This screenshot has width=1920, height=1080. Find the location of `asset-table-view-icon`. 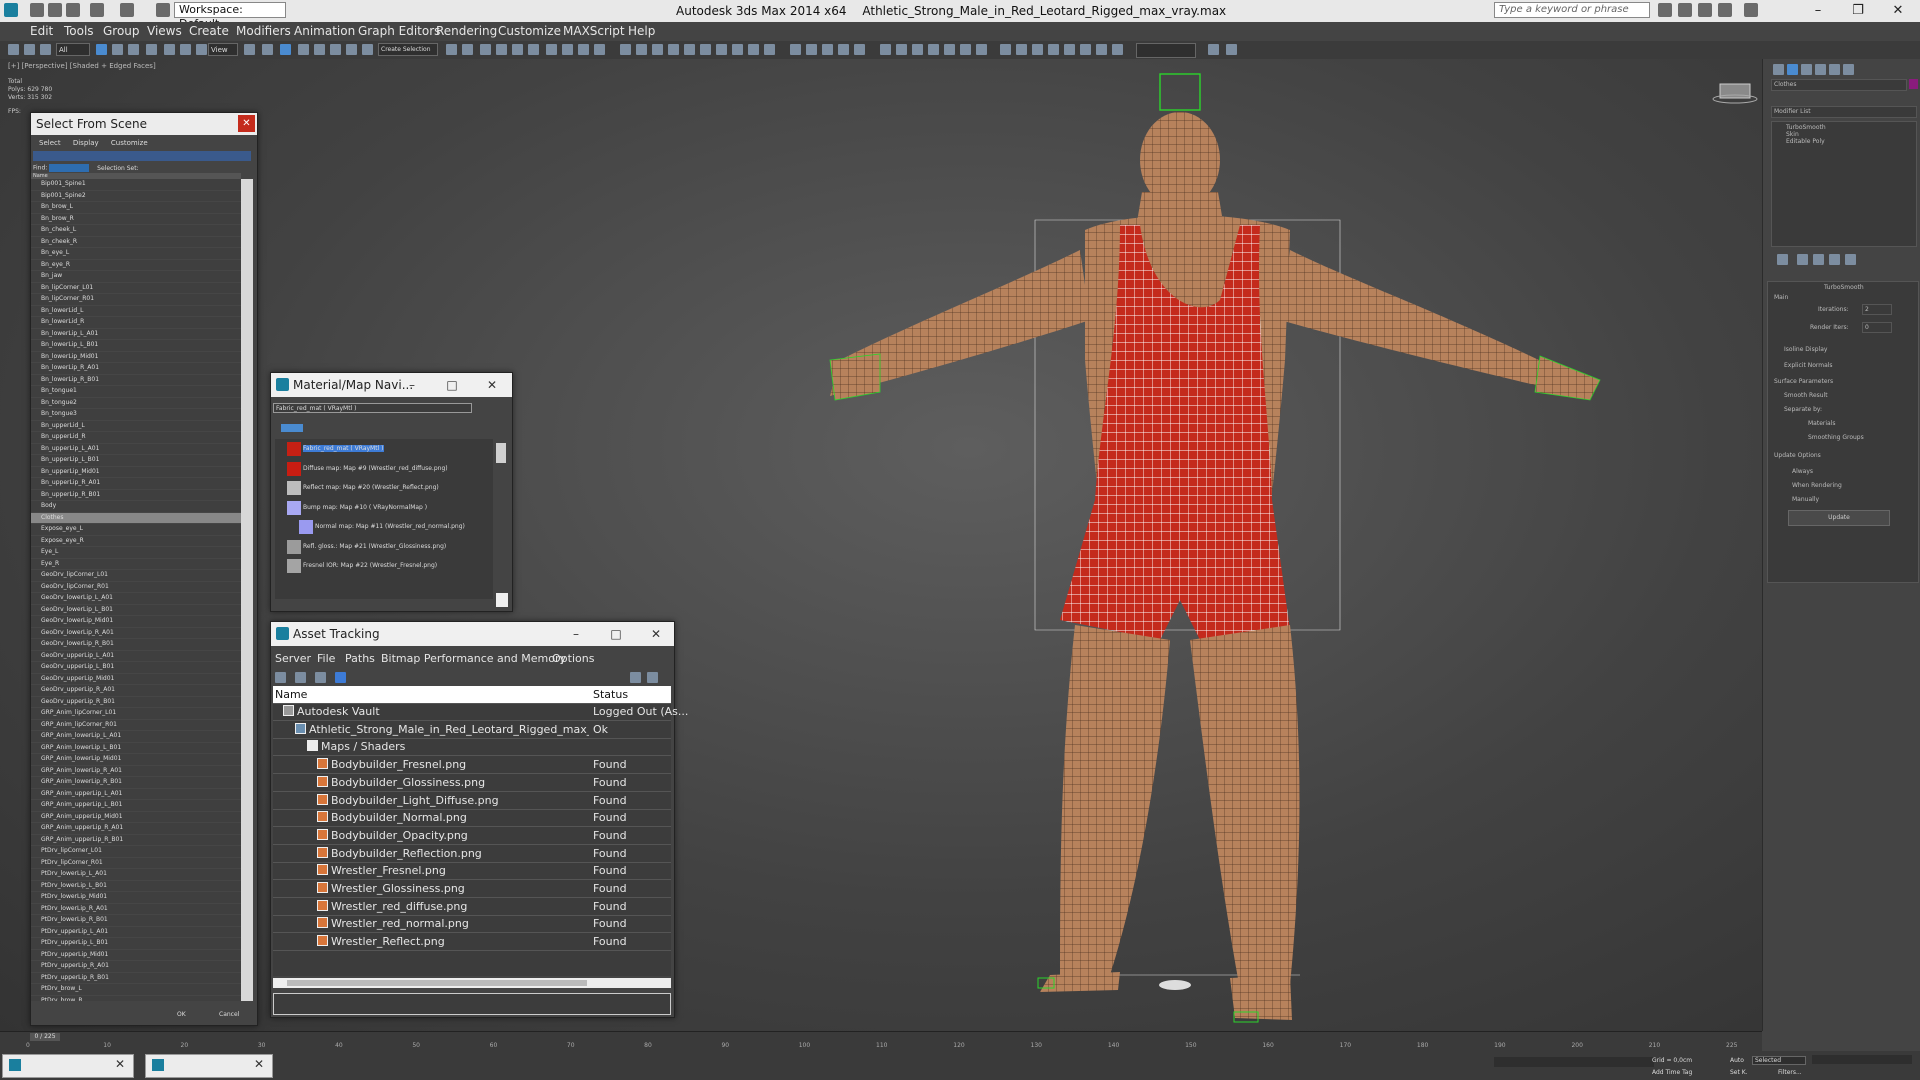

asset-table-view-icon is located at coordinates (320, 677).